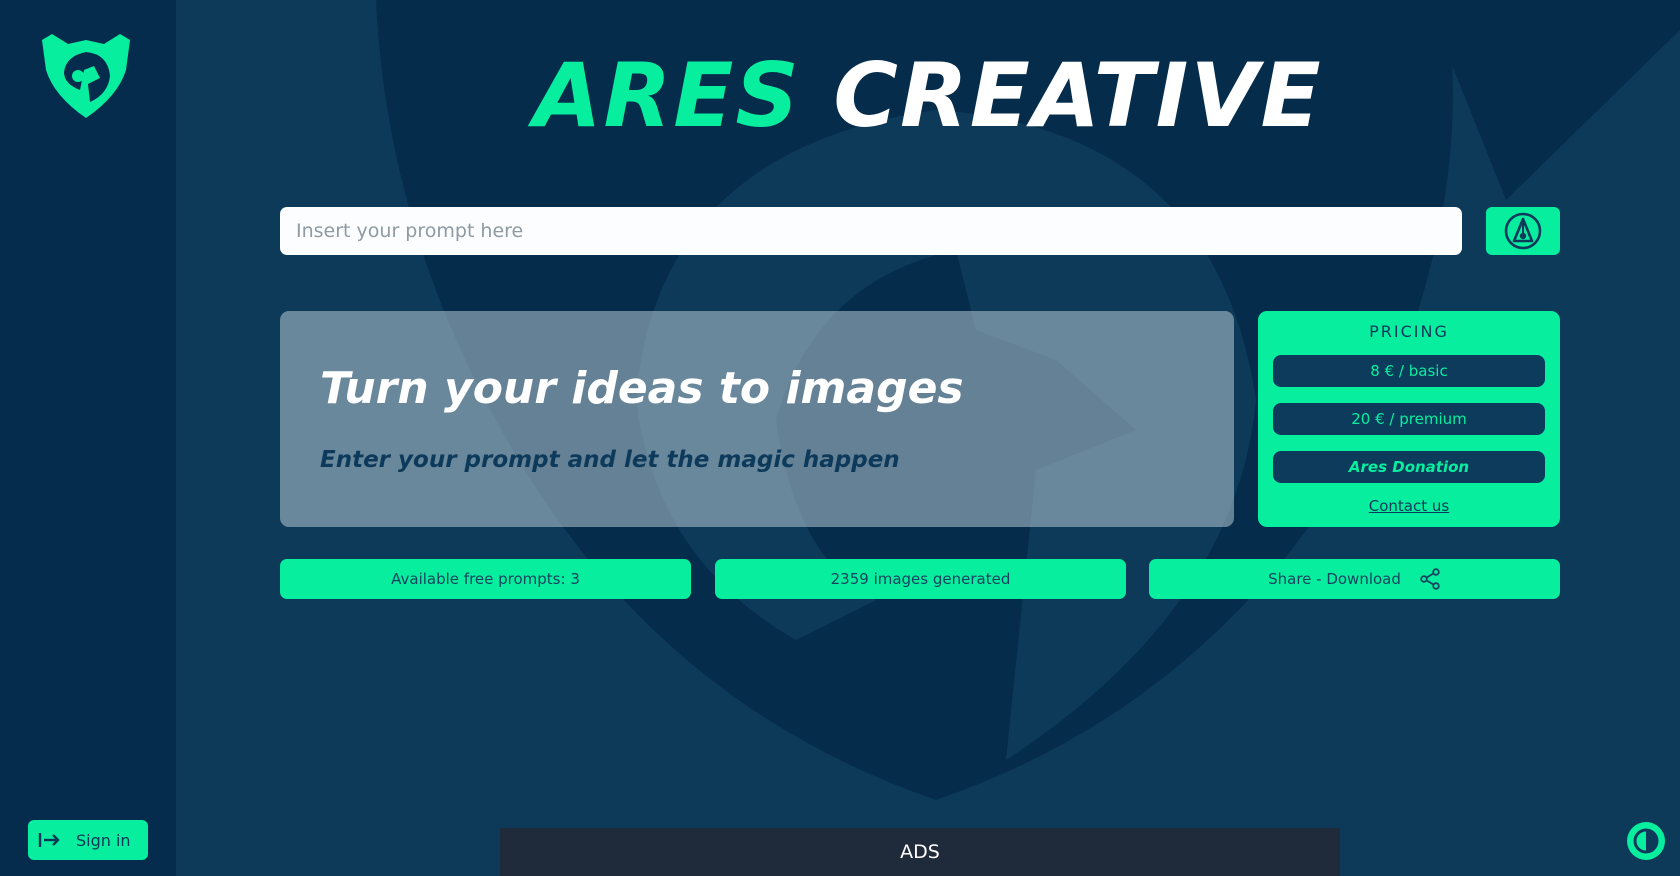 The height and width of the screenshot is (876, 1680). I want to click on share-download-label: Share - Download, so click(1334, 579).